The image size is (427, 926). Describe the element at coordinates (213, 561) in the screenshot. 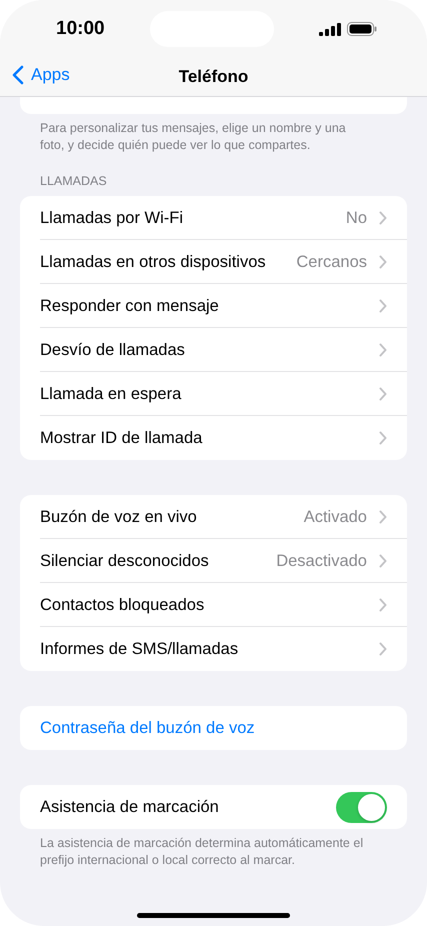

I see `settings-row: Silenciar desconocidos Desactivado` at that location.